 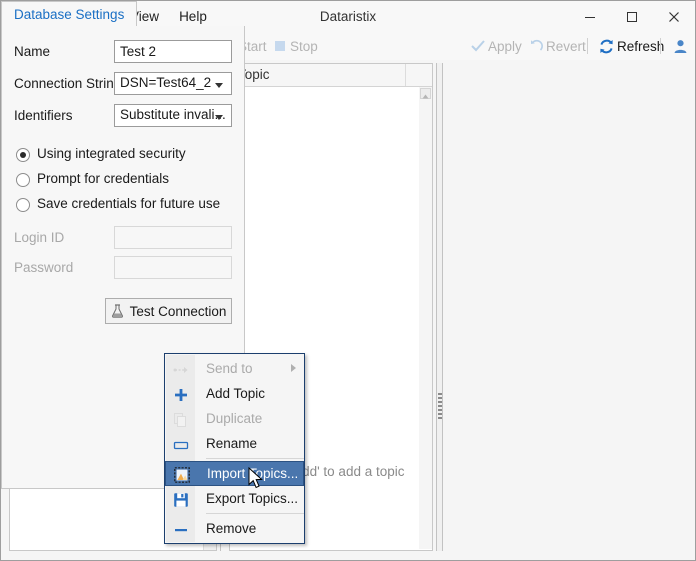 I want to click on panel-splitter, so click(x=439, y=307).